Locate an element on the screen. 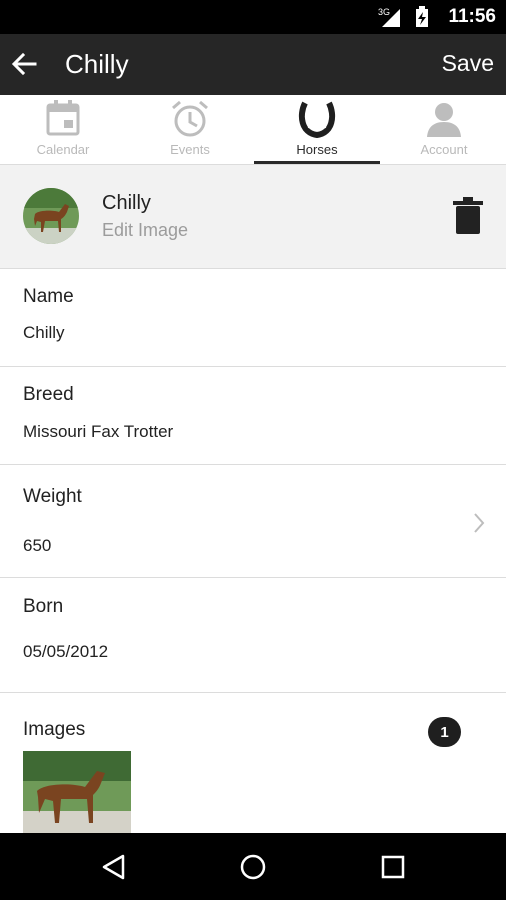 This screenshot has height=900, width=506. nav-home-button is located at coordinates (253, 867).